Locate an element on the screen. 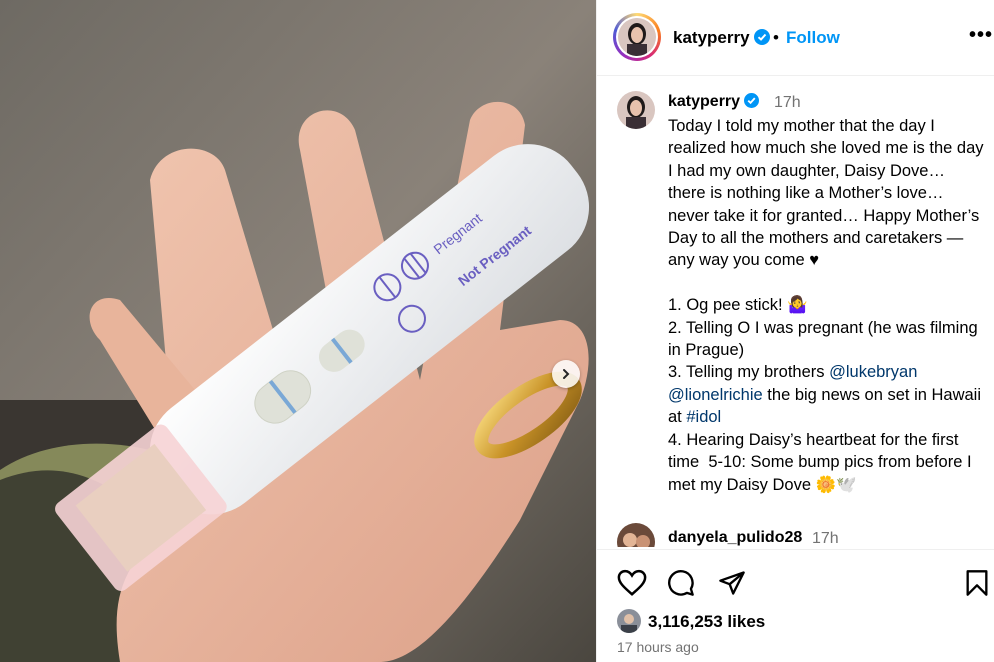 The image size is (994, 662). caption-item-3-text: 3. Telling my brothers is located at coordinates (749, 372).